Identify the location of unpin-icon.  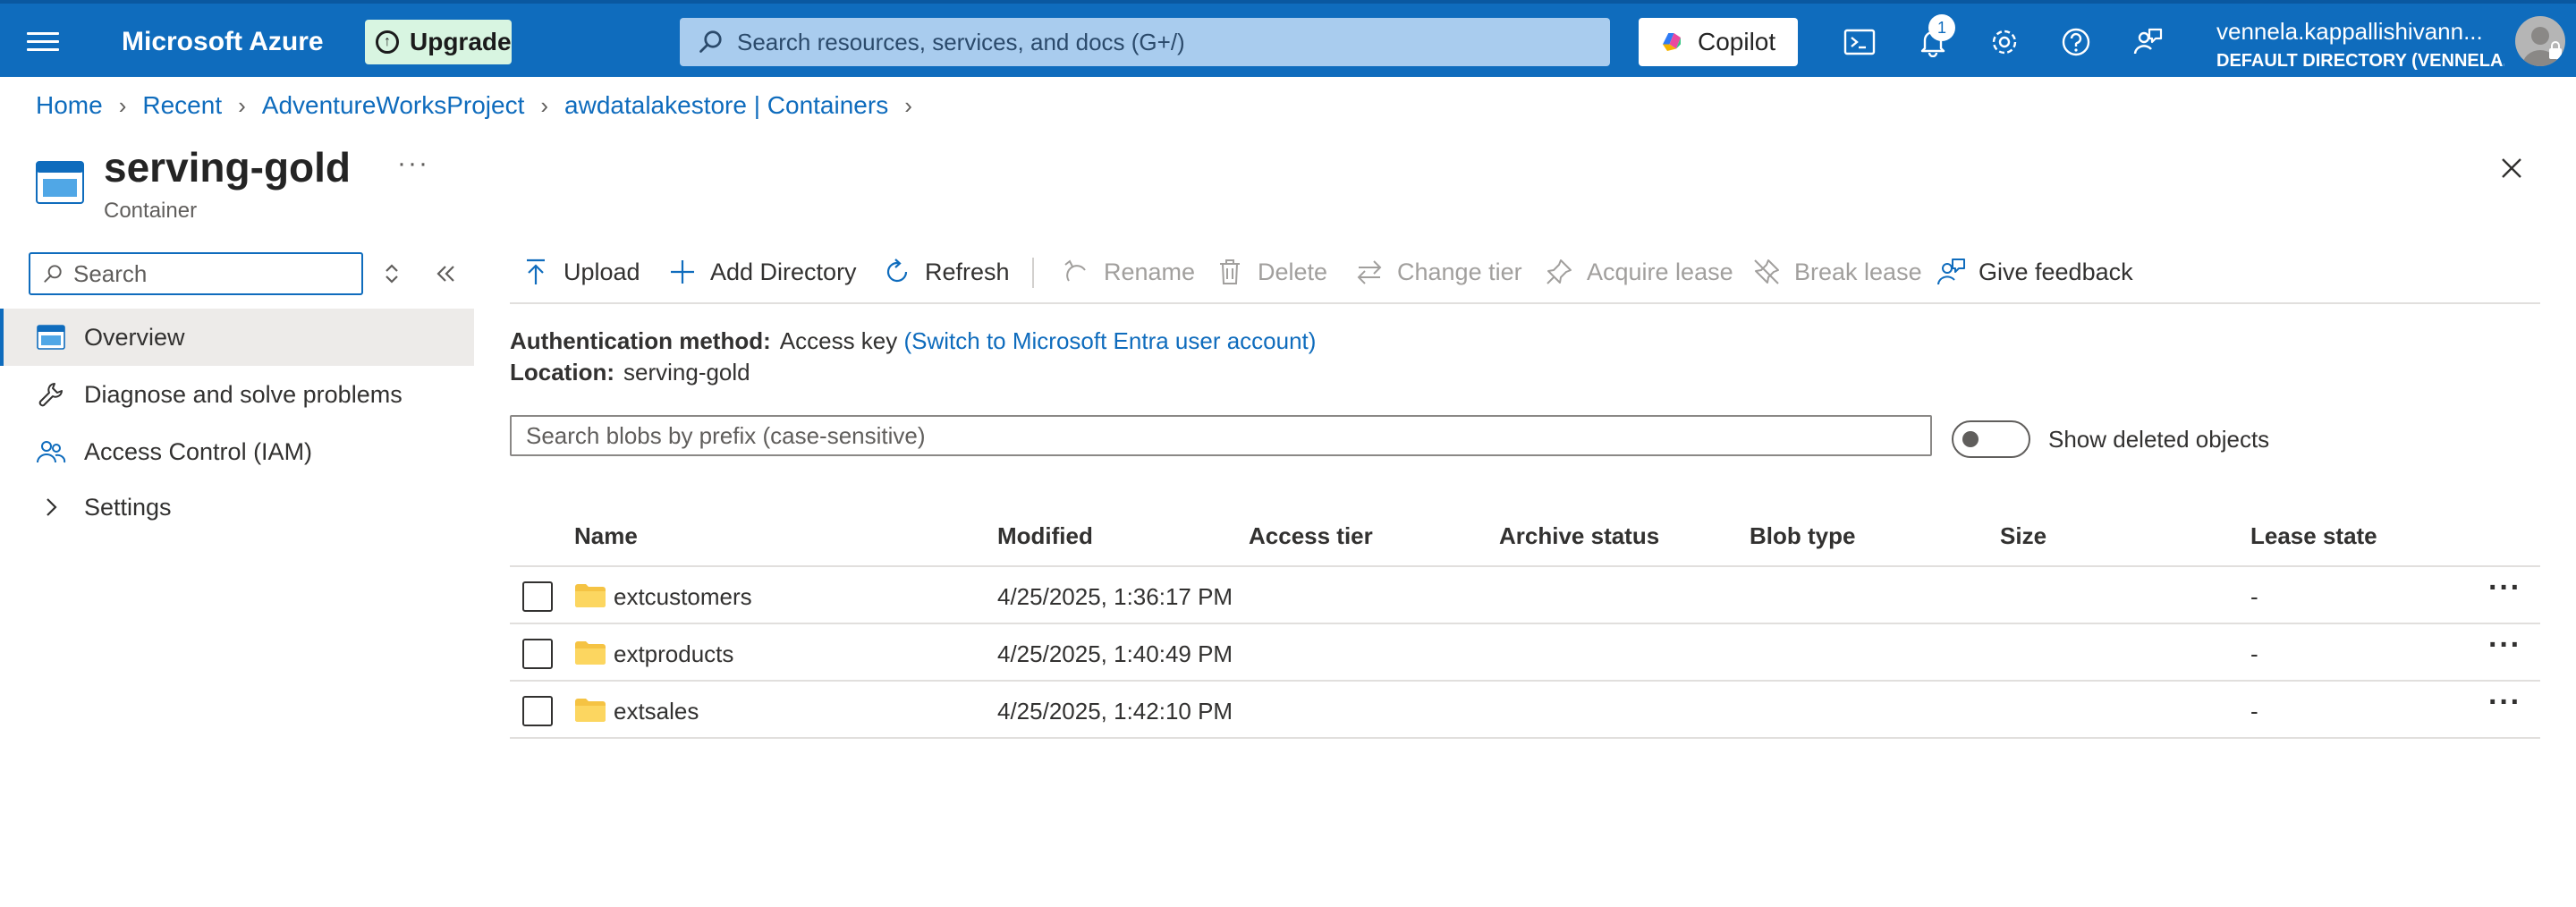
(1766, 272).